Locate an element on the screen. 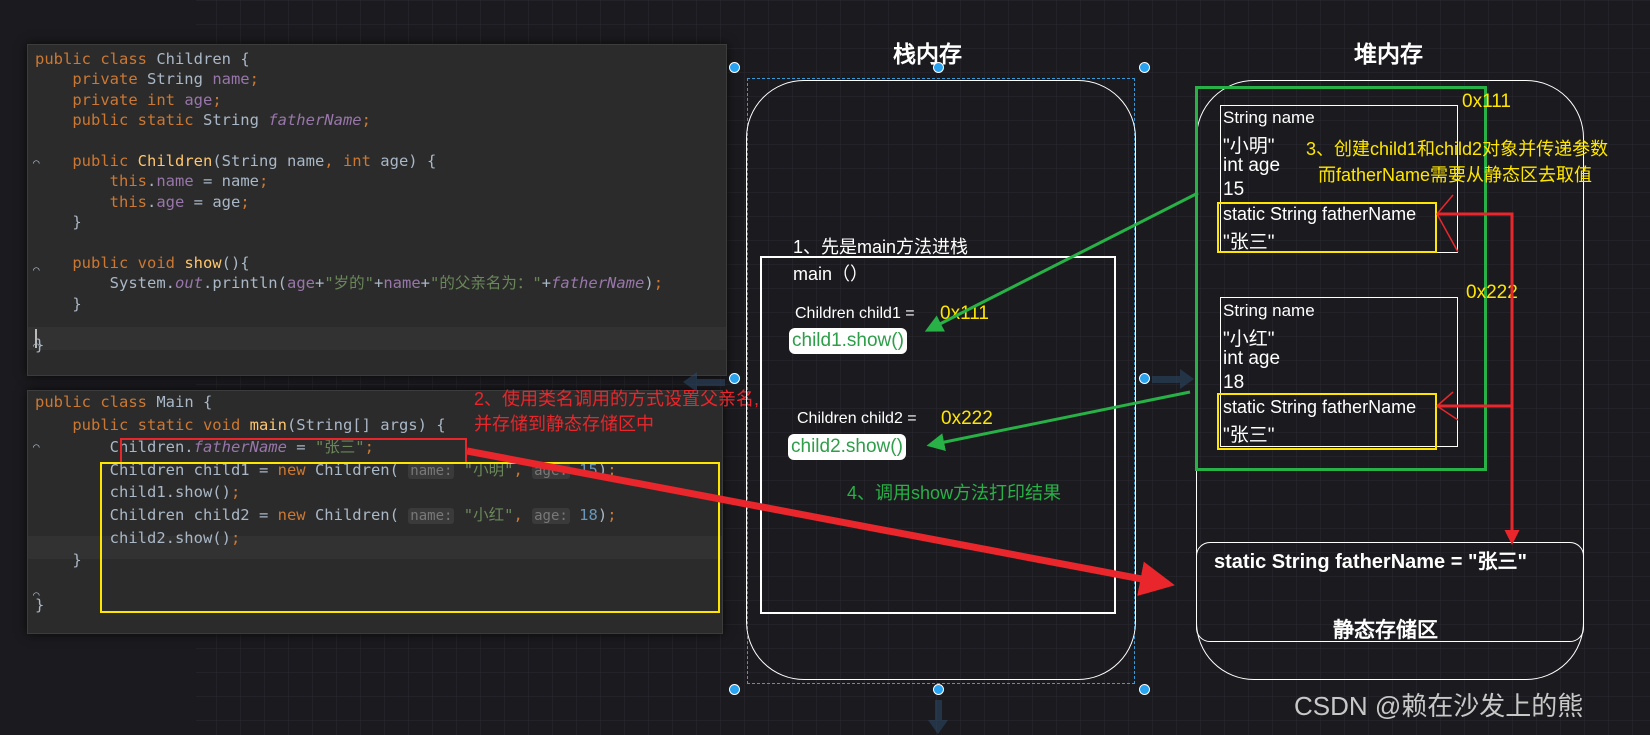  code-token: age) { is located at coordinates (408, 161).